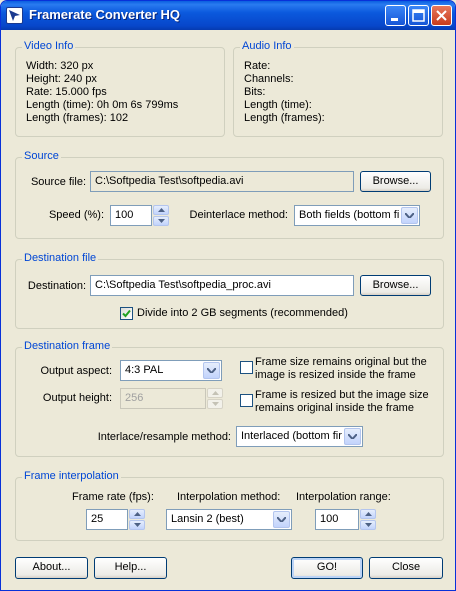 The width and height of the screenshot is (456, 591). What do you see at coordinates (335, 375) in the screenshot?
I see `frame-size-original-line2: image is resized inside the frame` at bounding box center [335, 375].